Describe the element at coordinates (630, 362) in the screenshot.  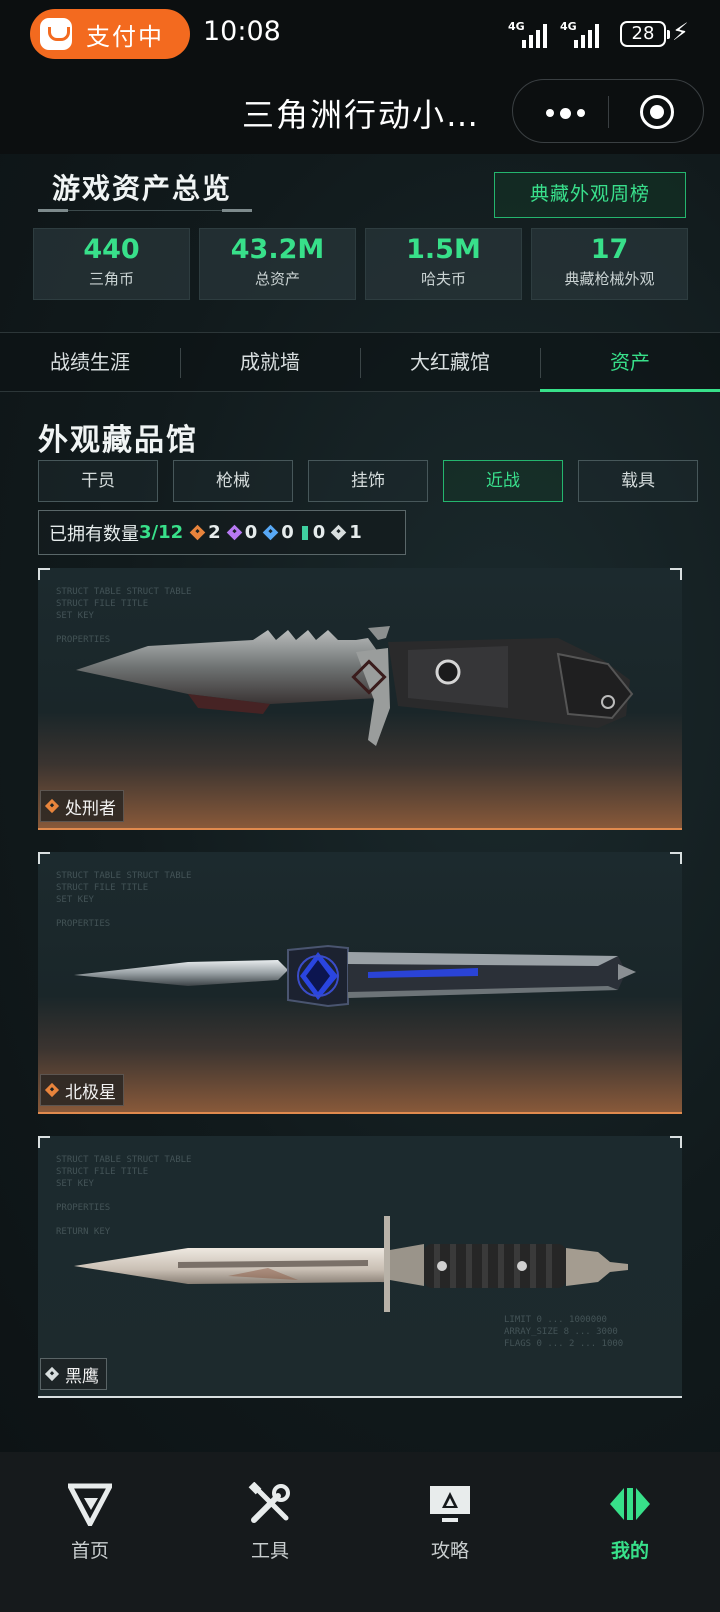
I see `tab-assets: 资产` at that location.